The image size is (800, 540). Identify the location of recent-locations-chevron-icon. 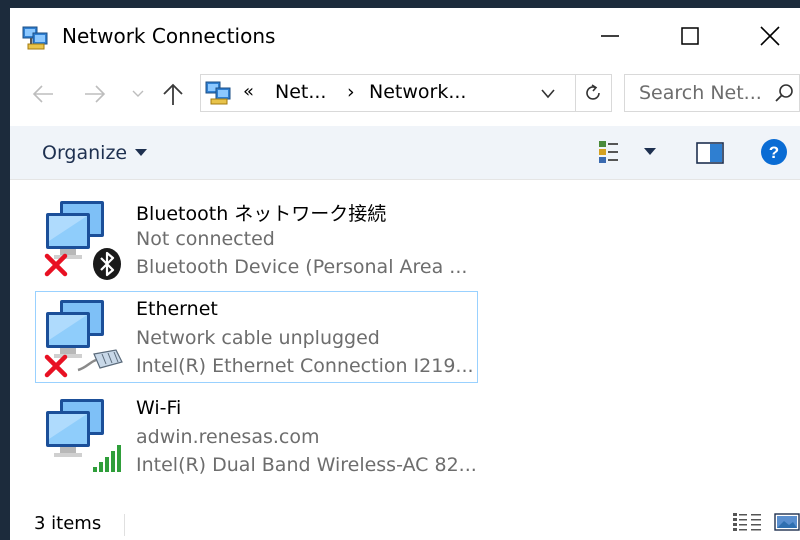
(138, 93).